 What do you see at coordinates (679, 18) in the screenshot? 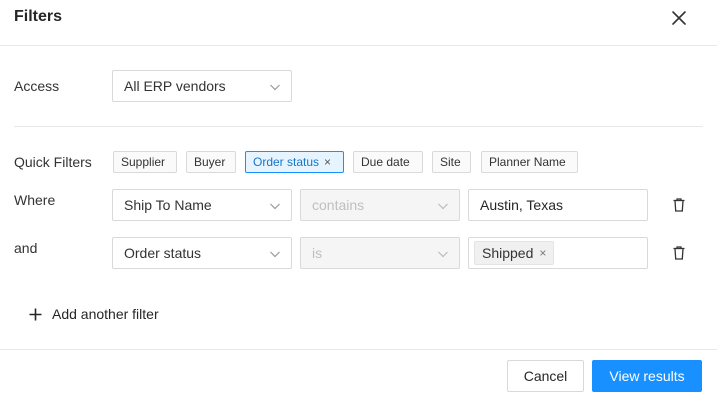
I see `close-icon` at bounding box center [679, 18].